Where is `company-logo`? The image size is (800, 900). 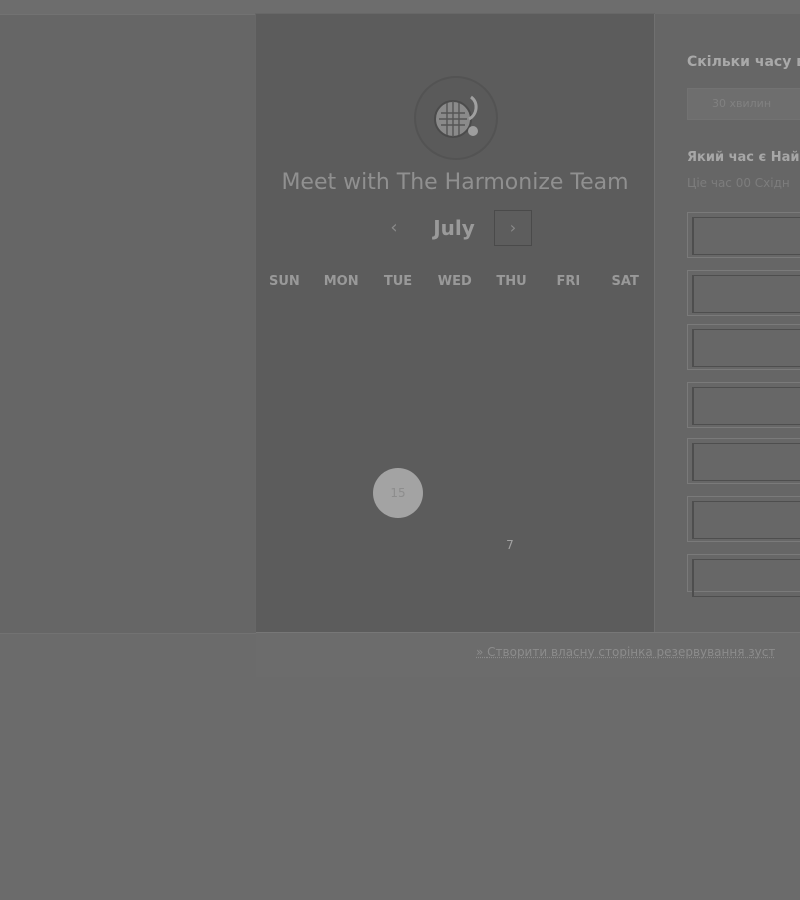 company-logo is located at coordinates (456, 118).